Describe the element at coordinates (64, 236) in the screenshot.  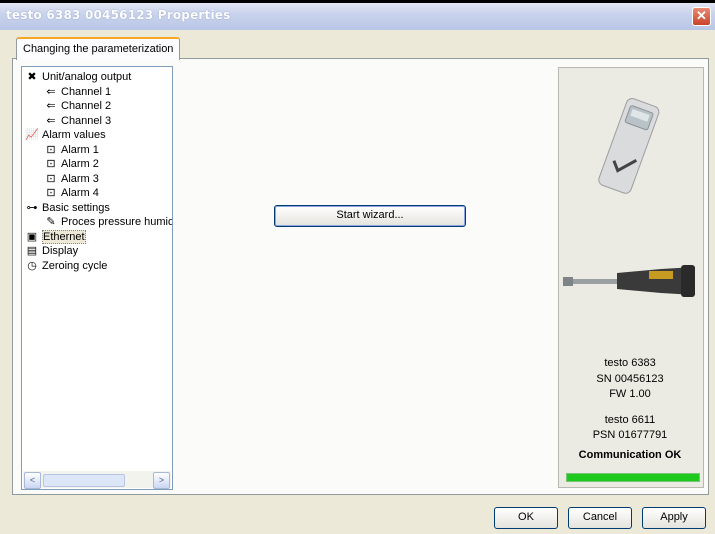
I see `tree-item-label: Ethernet` at that location.